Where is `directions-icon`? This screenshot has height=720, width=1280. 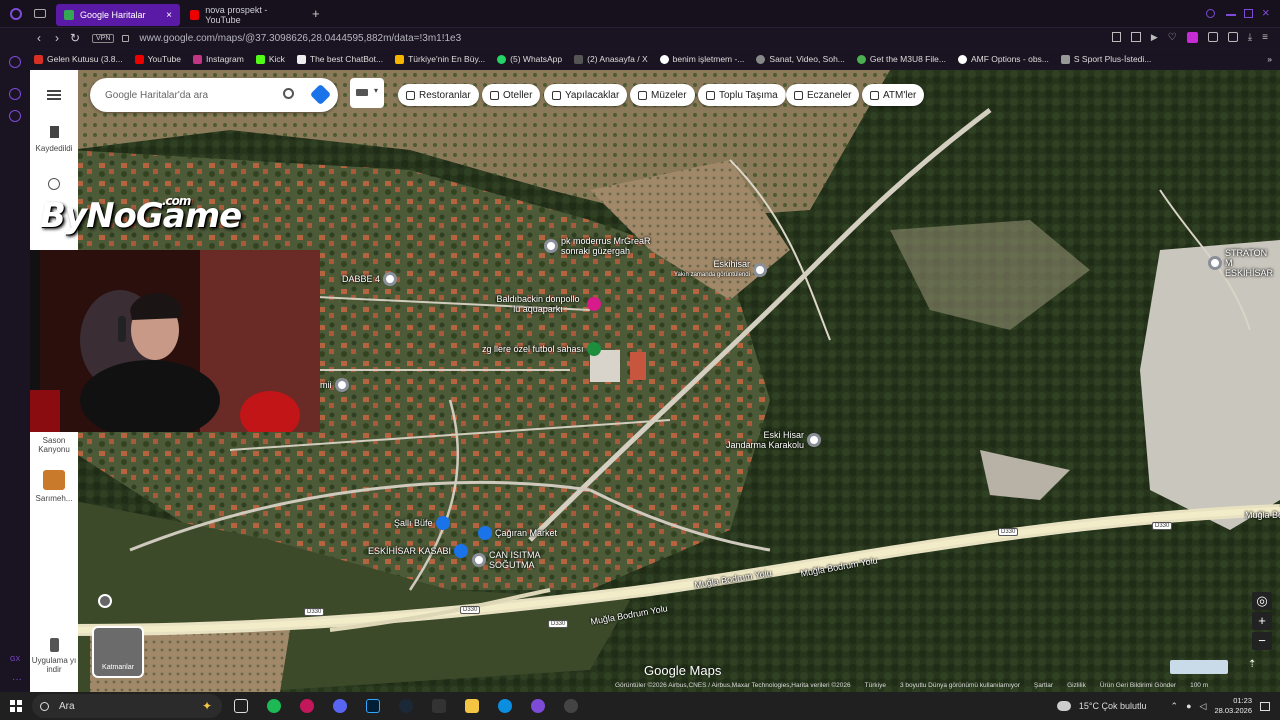
directions-icon is located at coordinates (320, 94).